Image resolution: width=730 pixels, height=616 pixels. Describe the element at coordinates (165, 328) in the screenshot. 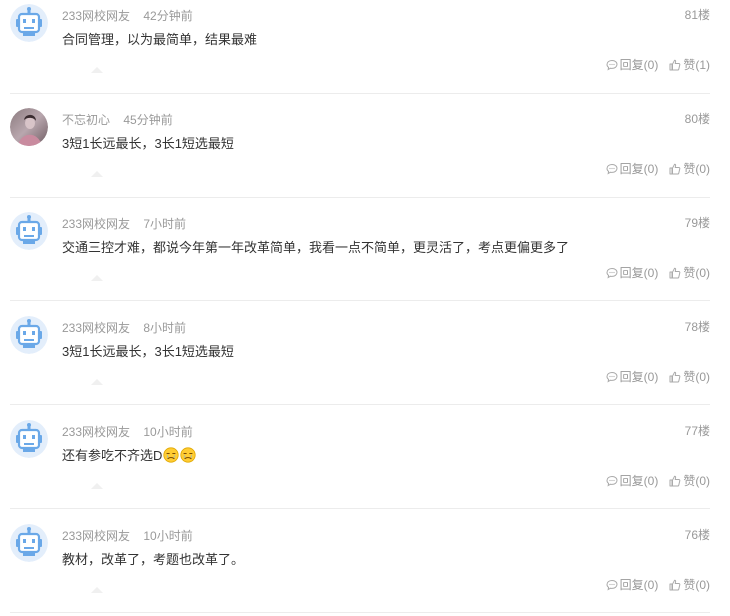

I see `comment-time: 8小时前` at that location.